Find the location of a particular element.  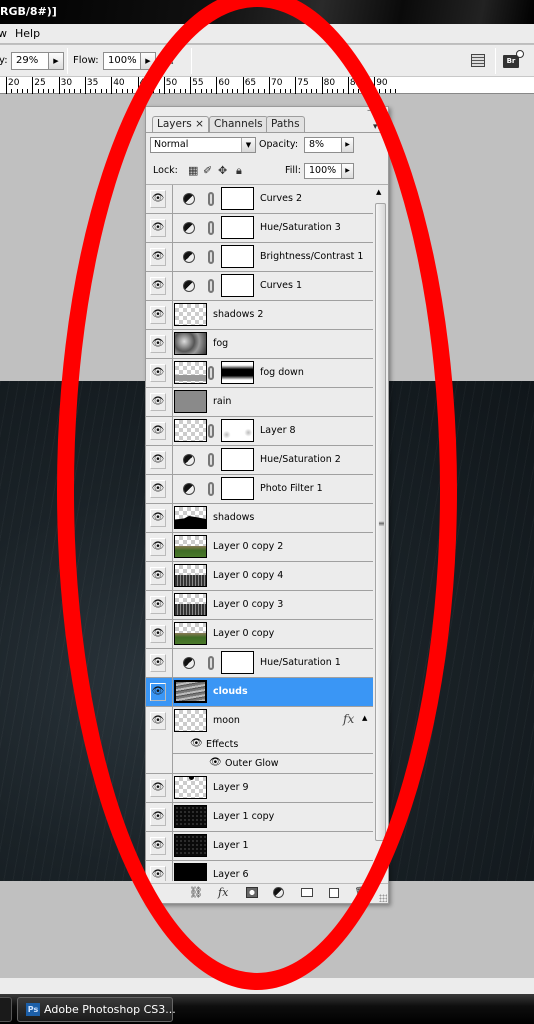

layer-row: 👁︎ Layer 1 is located at coordinates (259, 846).